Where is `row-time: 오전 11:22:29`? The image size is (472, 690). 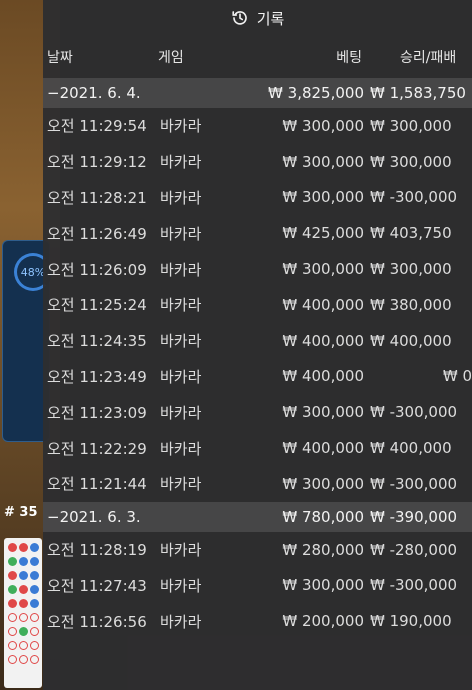
row-time: 오전 11:22:29 is located at coordinates (97, 448).